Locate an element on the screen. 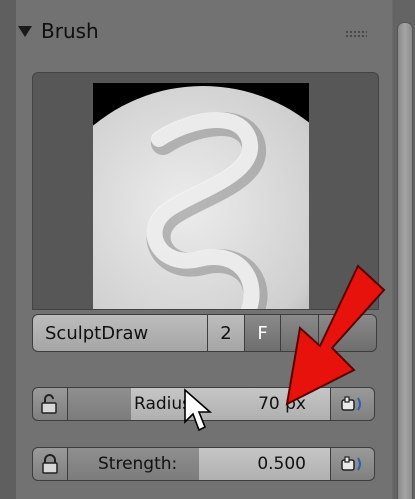 The width and height of the screenshot is (415, 499). strength-pressure-button is located at coordinates (353, 464).